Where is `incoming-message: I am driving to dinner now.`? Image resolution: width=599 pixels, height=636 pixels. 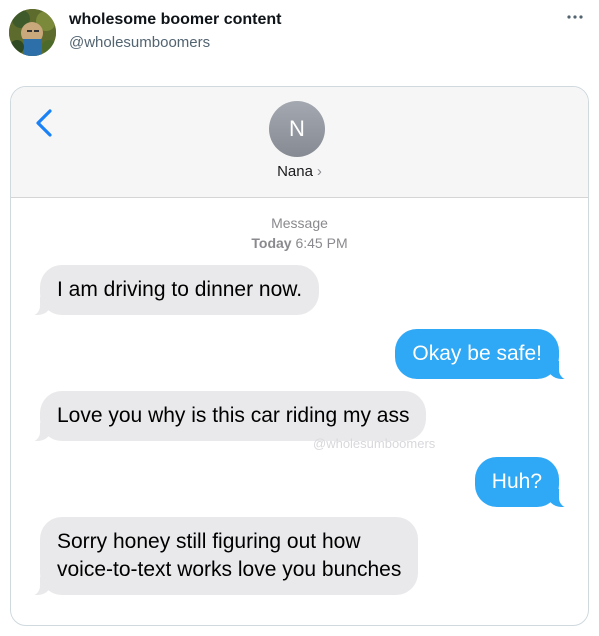 incoming-message: I am driving to dinner now. is located at coordinates (173, 290).